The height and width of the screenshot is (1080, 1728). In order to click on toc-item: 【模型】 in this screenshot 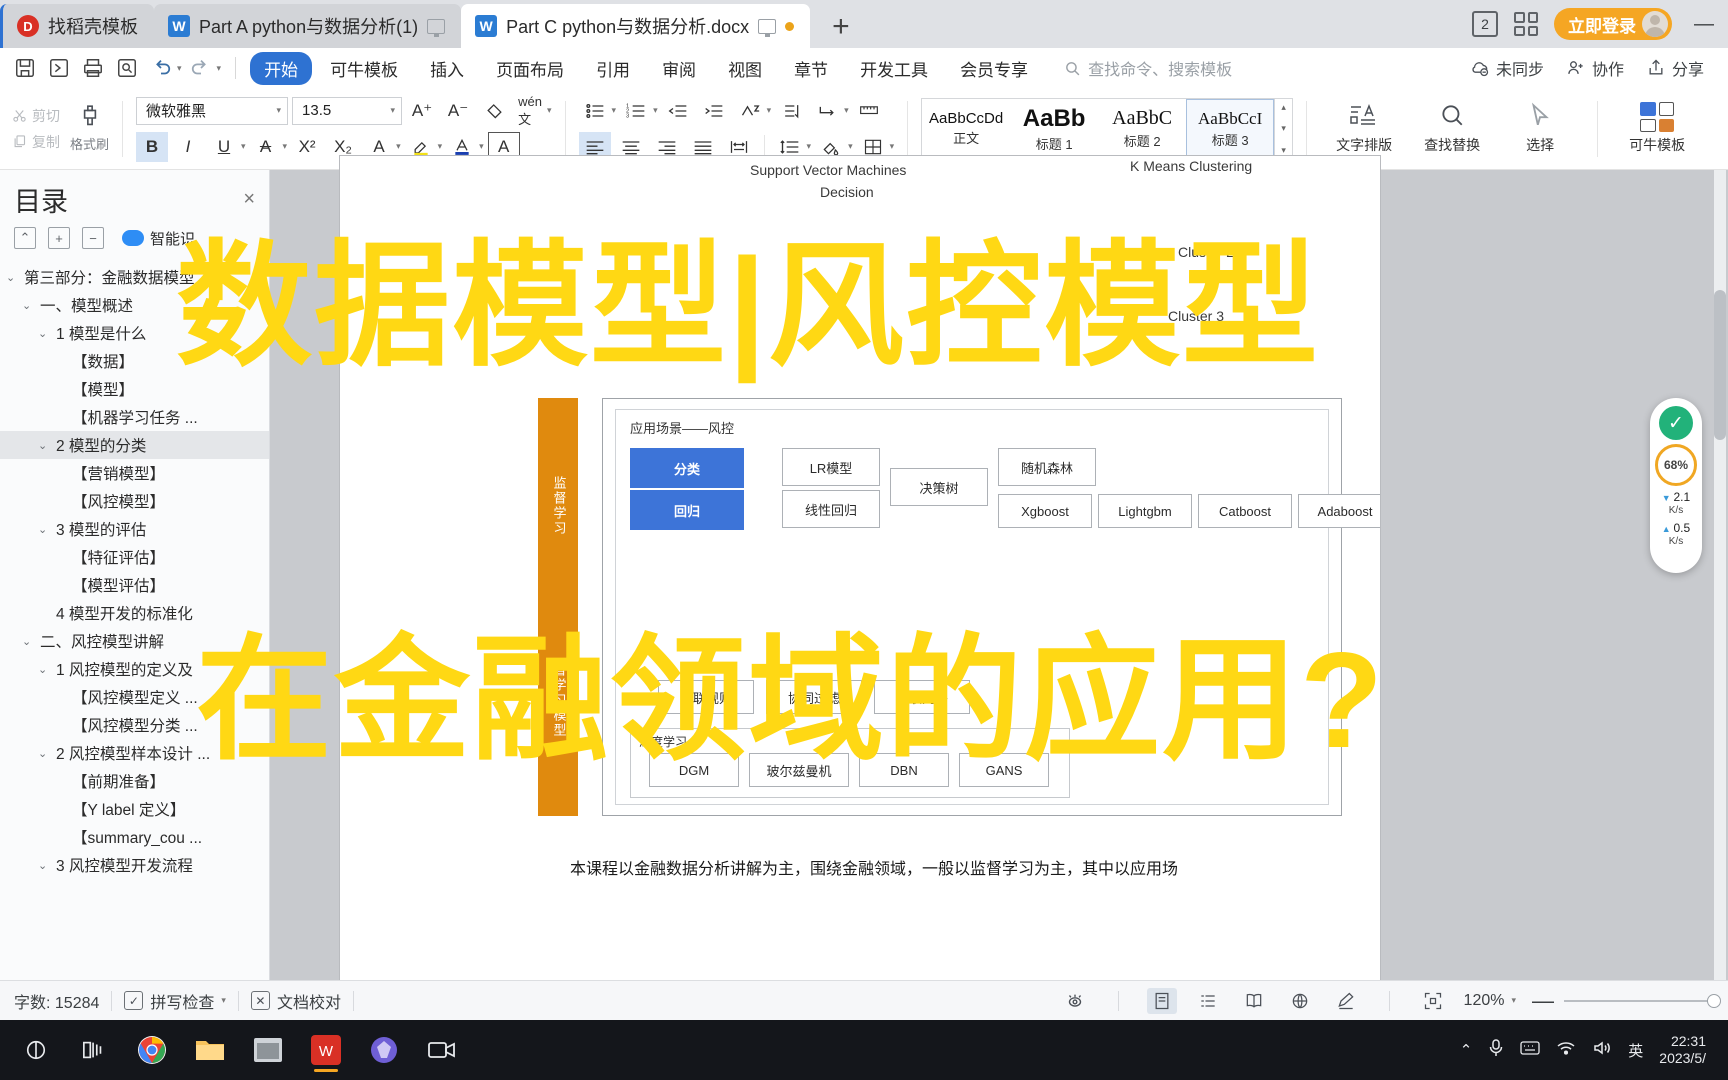, I will do `click(134, 389)`.